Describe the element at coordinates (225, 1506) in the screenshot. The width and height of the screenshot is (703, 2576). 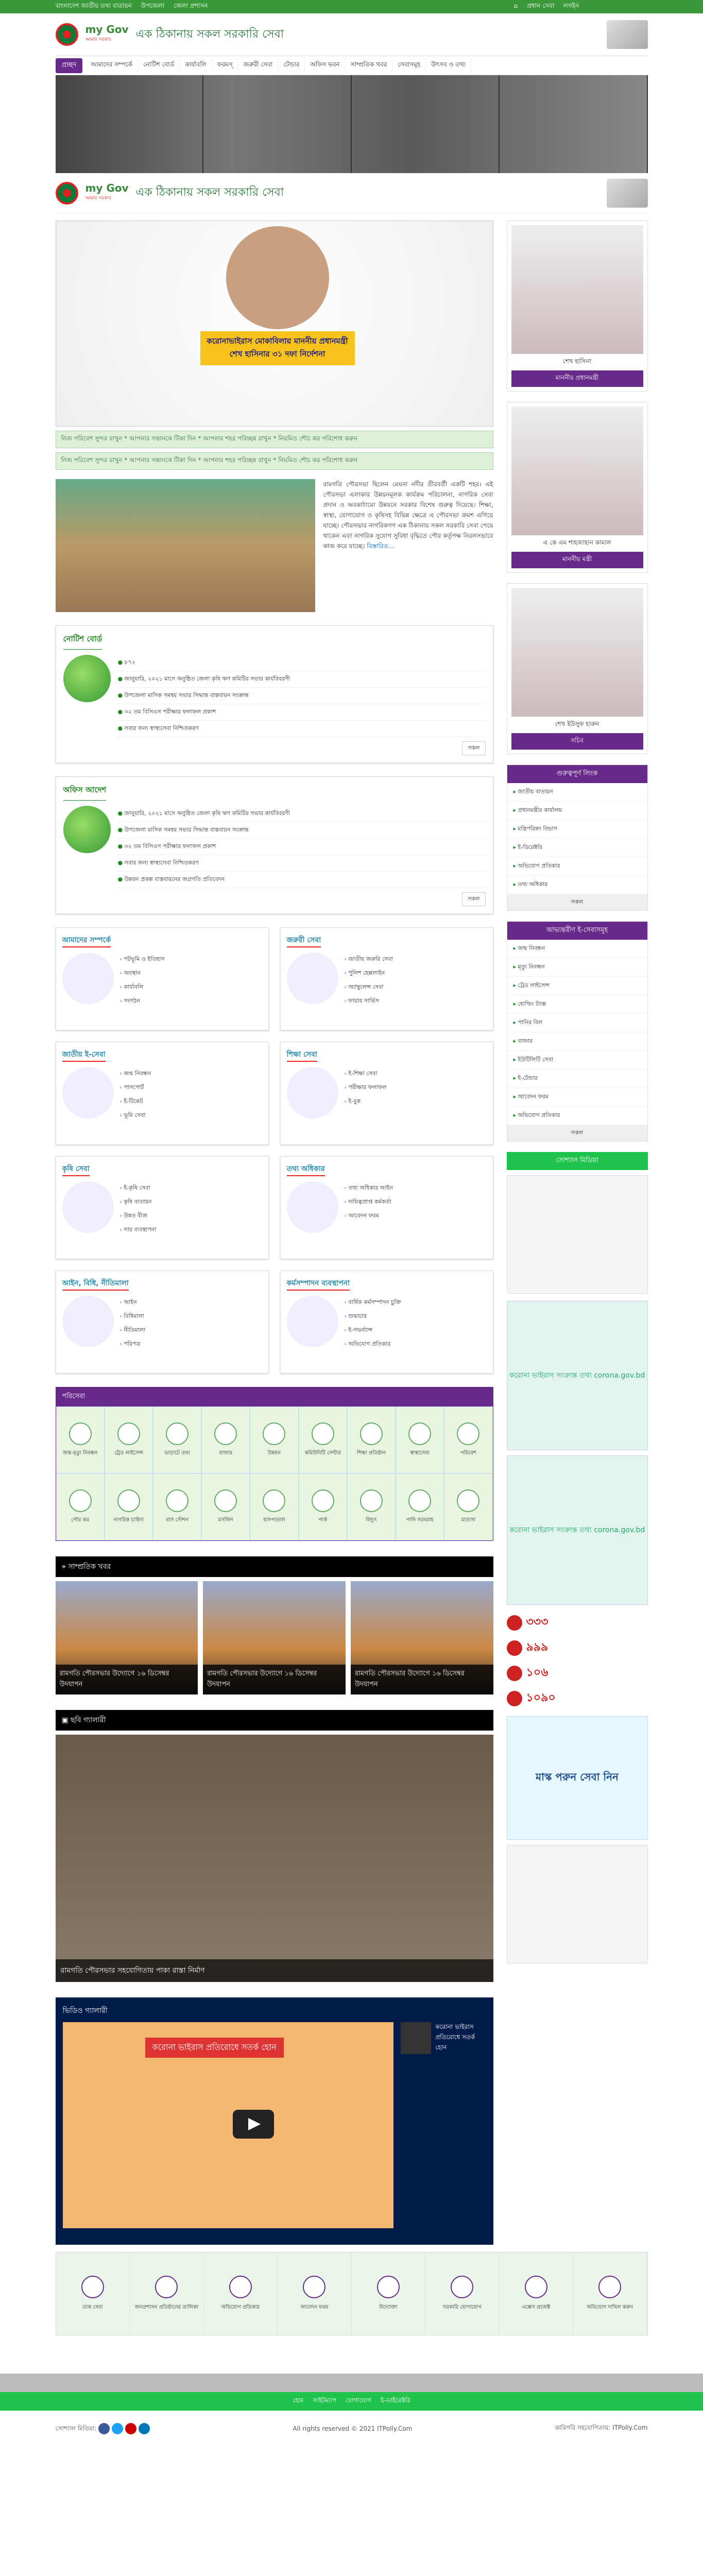
I see `portal-item: মসজিদ` at that location.